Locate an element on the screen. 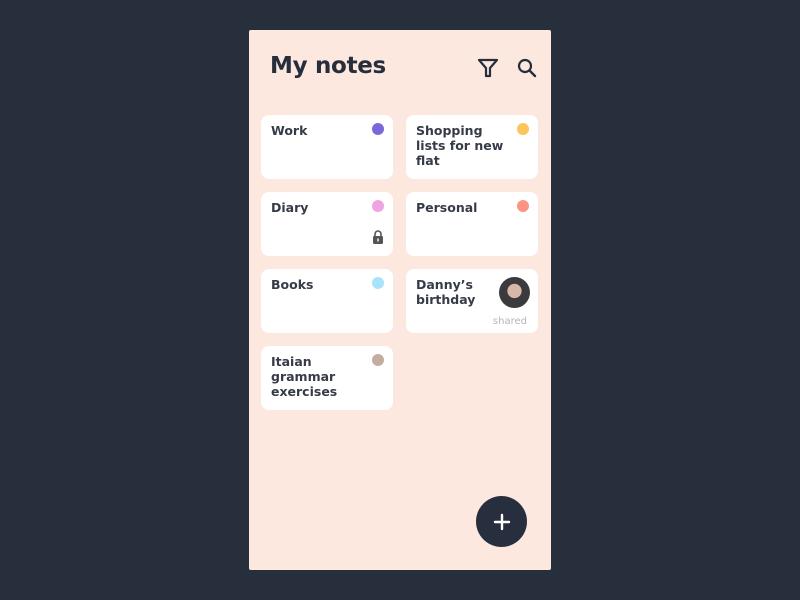 The width and height of the screenshot is (800, 600). shared-label: shared is located at coordinates (509, 321).